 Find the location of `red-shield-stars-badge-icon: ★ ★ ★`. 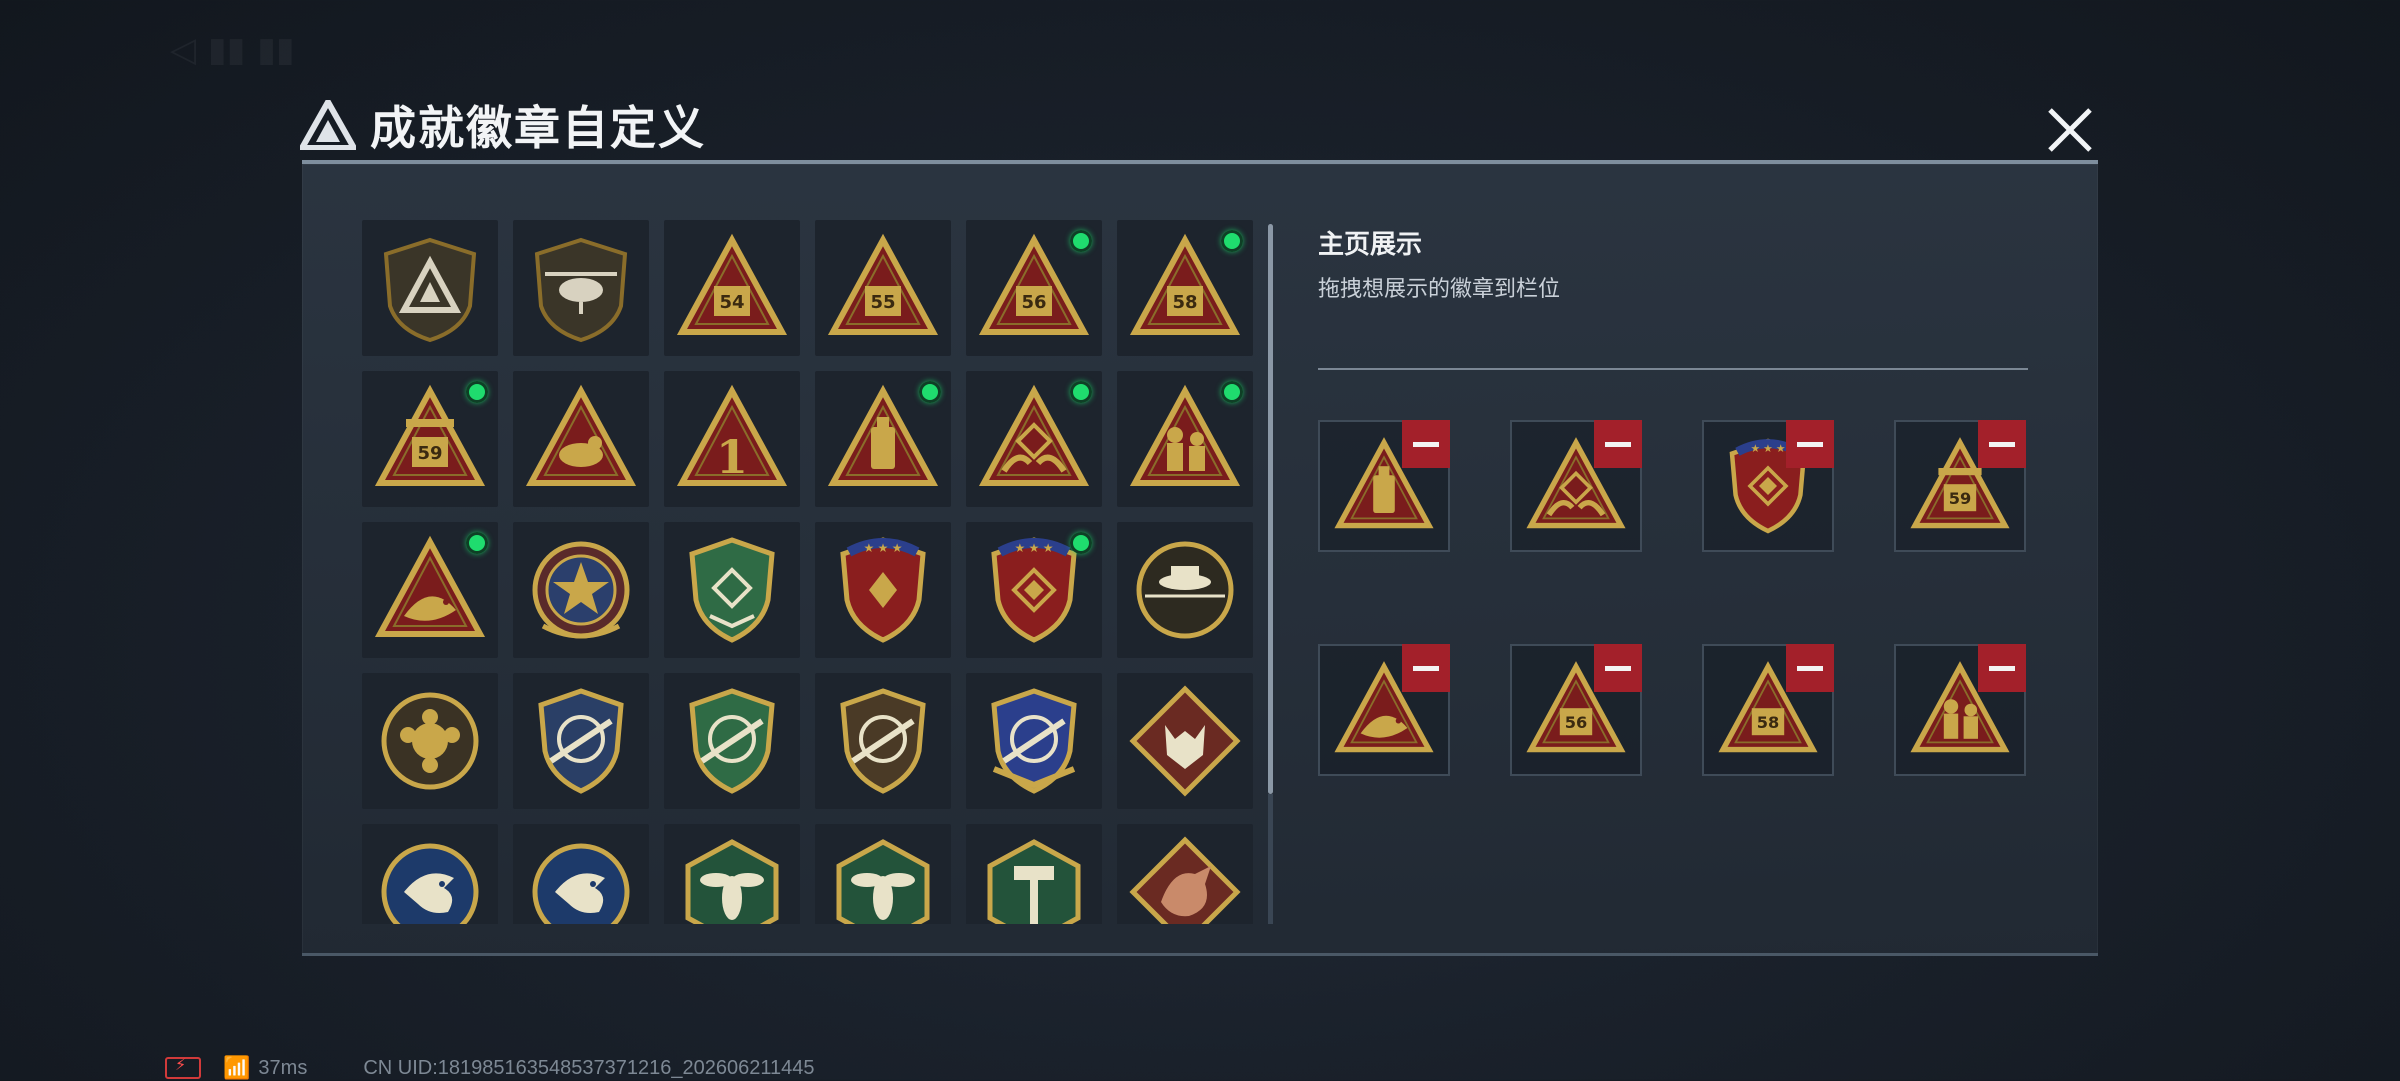

red-shield-stars-badge-icon: ★ ★ ★ is located at coordinates (883, 590).